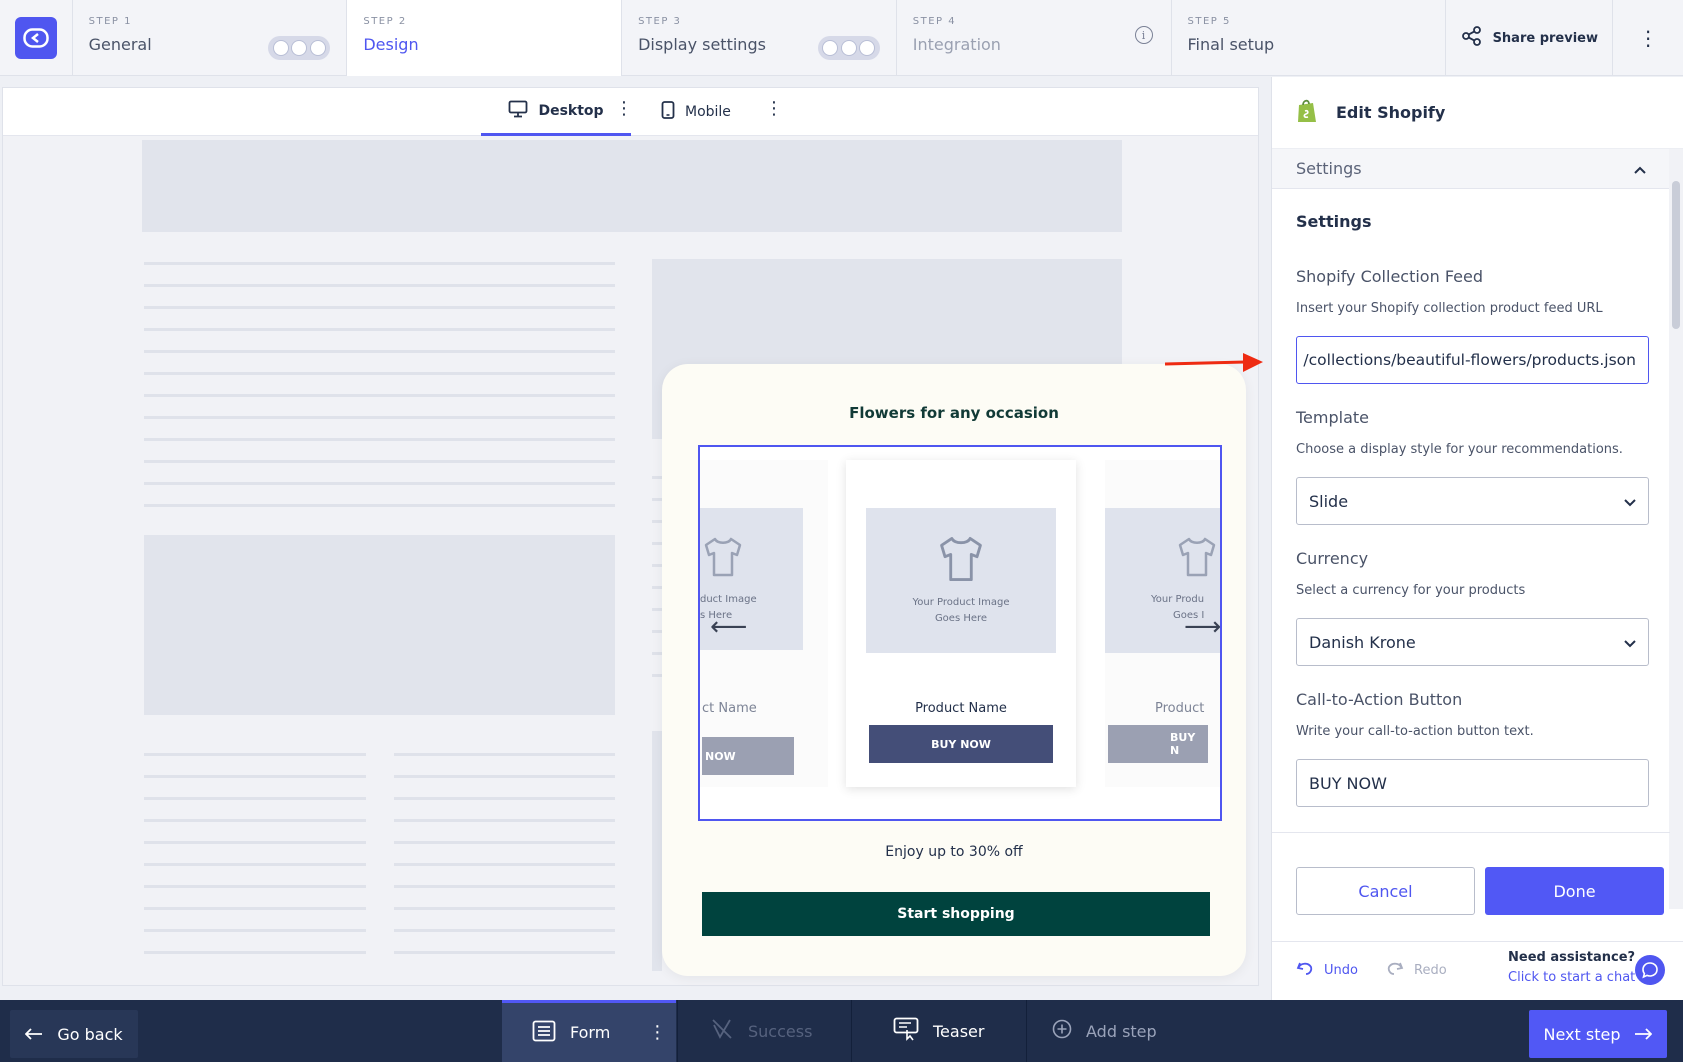 The width and height of the screenshot is (1683, 1062). Describe the element at coordinates (1334, 221) in the screenshot. I see `section-title: Settings` at that location.